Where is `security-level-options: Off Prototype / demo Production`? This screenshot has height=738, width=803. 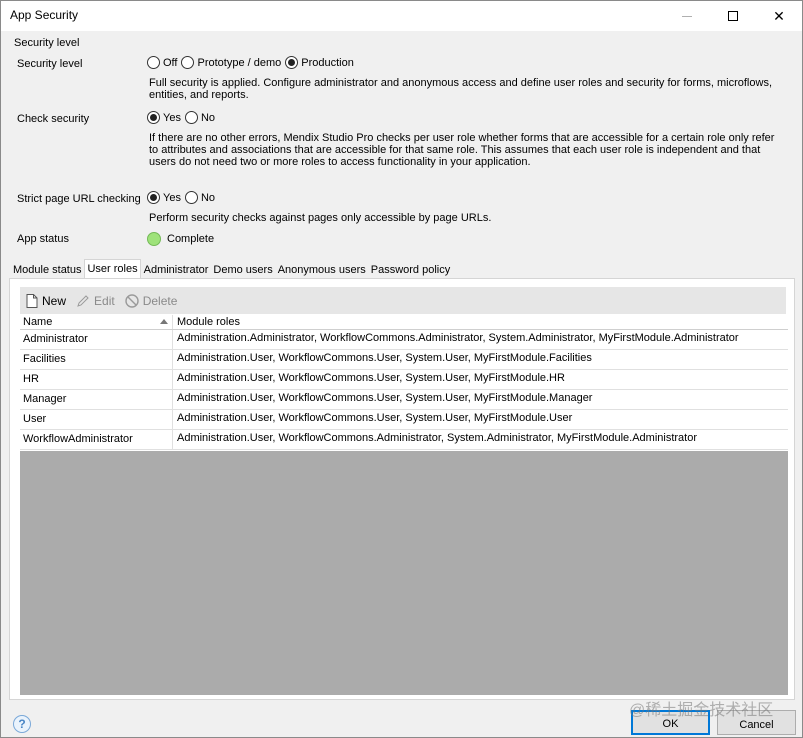 security-level-options: Off Prototype / demo Production is located at coordinates (252, 62).